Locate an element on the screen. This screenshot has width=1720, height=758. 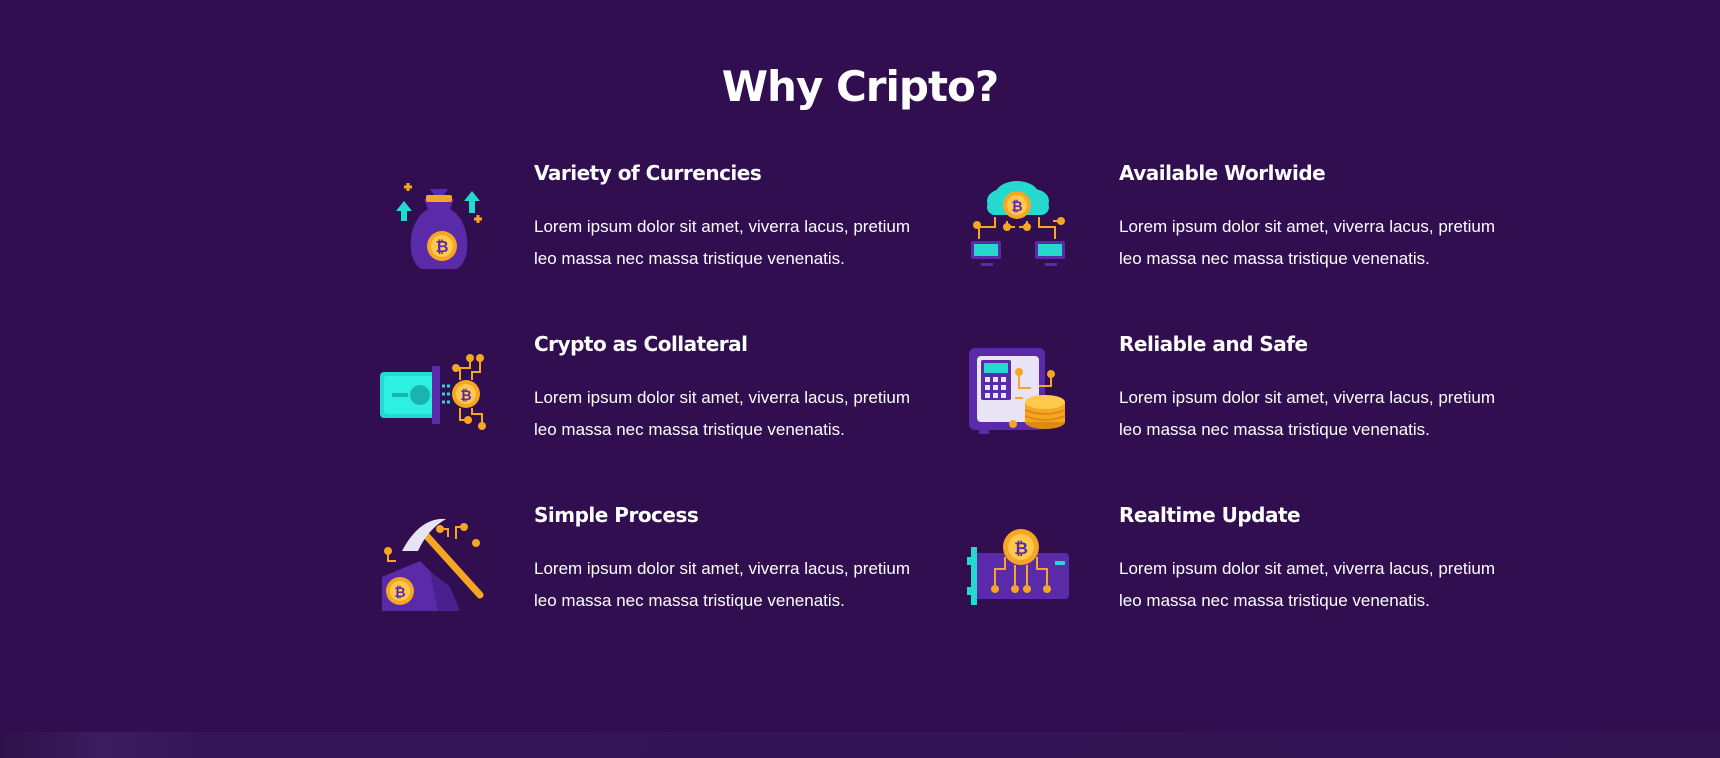
feature-title: Realtime Update is located at coordinates (1210, 515).